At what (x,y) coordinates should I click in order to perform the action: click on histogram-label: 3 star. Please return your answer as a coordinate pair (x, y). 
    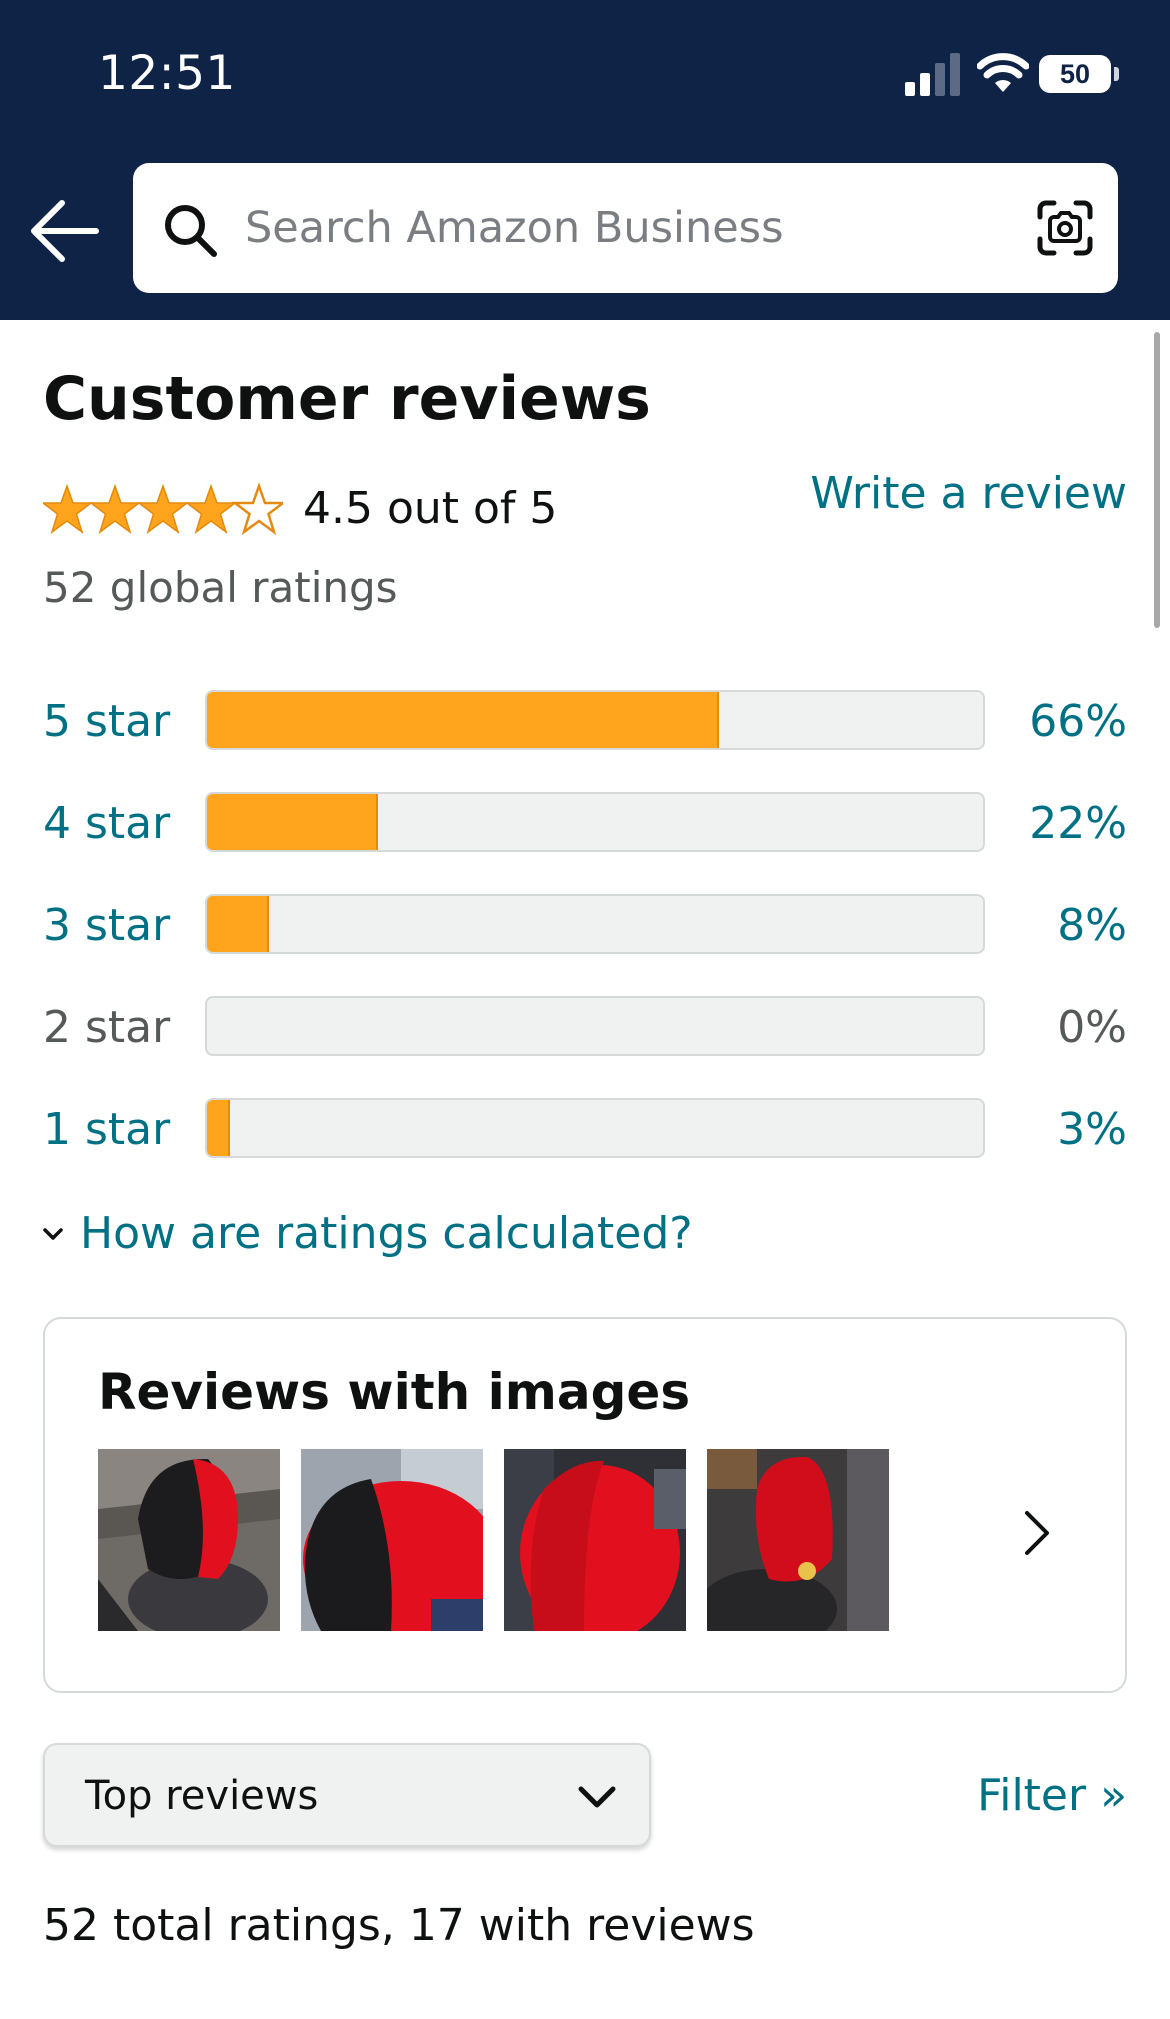
    Looking at the image, I should click on (106, 925).